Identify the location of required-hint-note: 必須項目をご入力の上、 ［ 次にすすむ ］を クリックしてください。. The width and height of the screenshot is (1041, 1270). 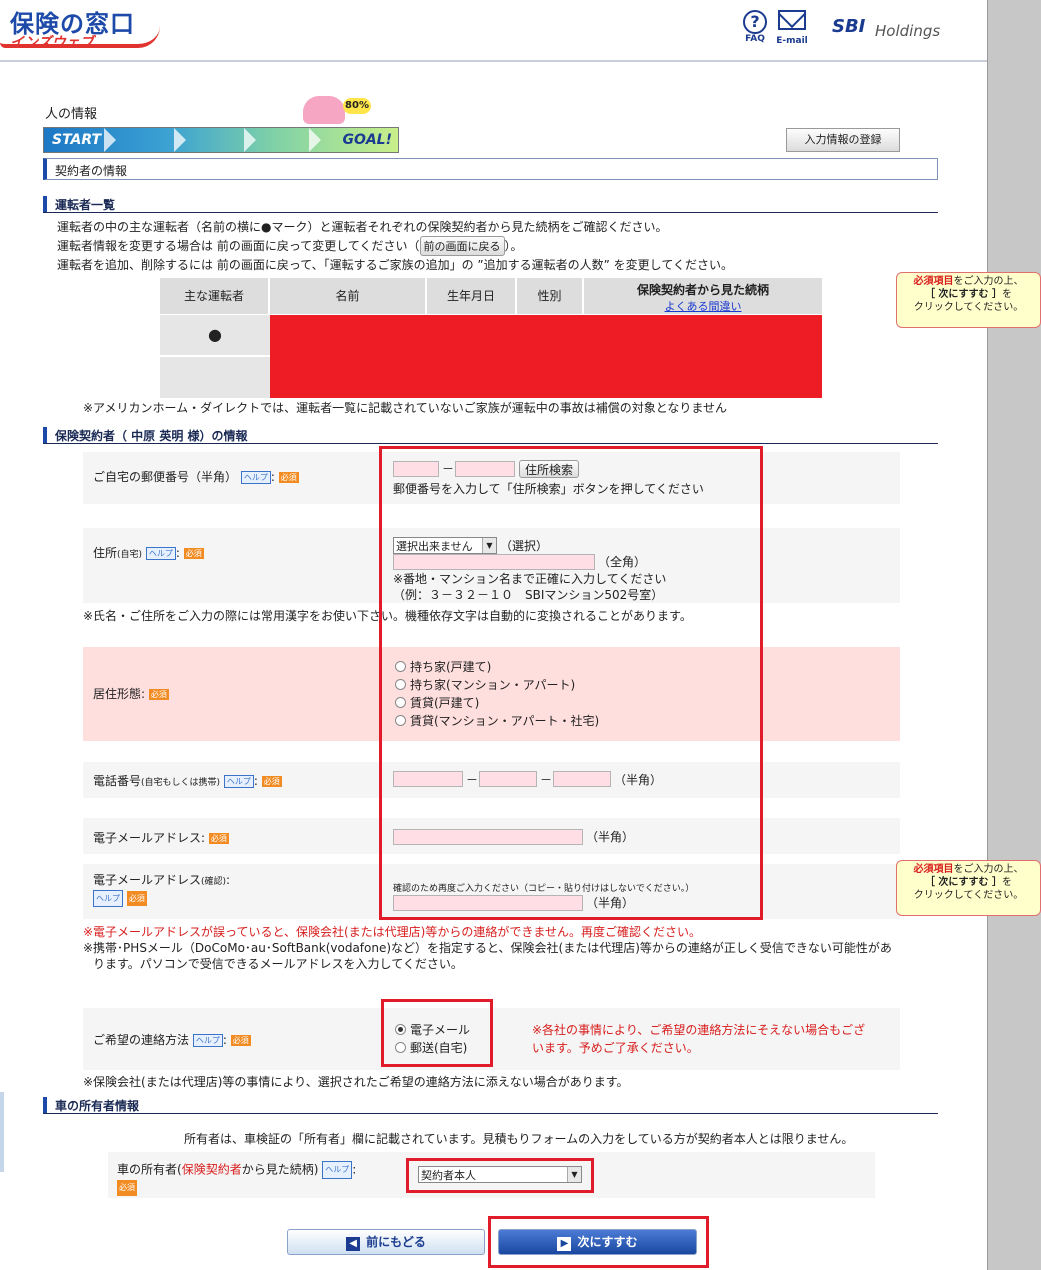
(968, 300).